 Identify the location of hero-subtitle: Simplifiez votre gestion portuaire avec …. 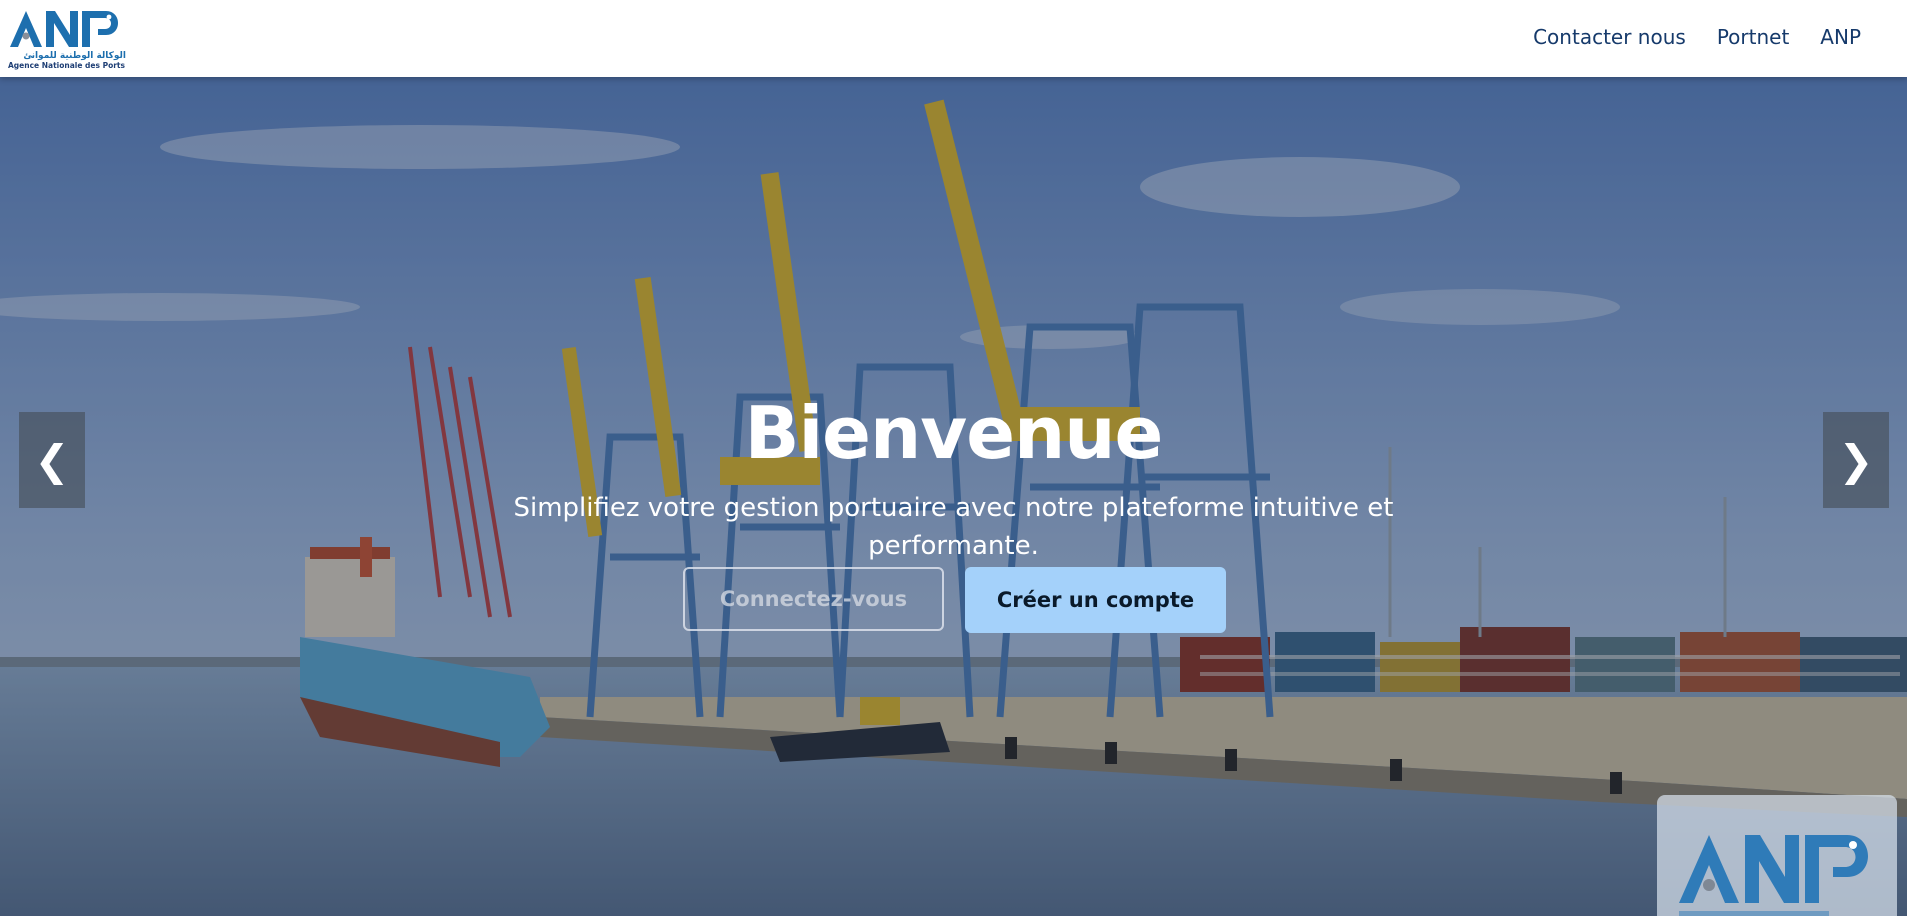
(953, 527).